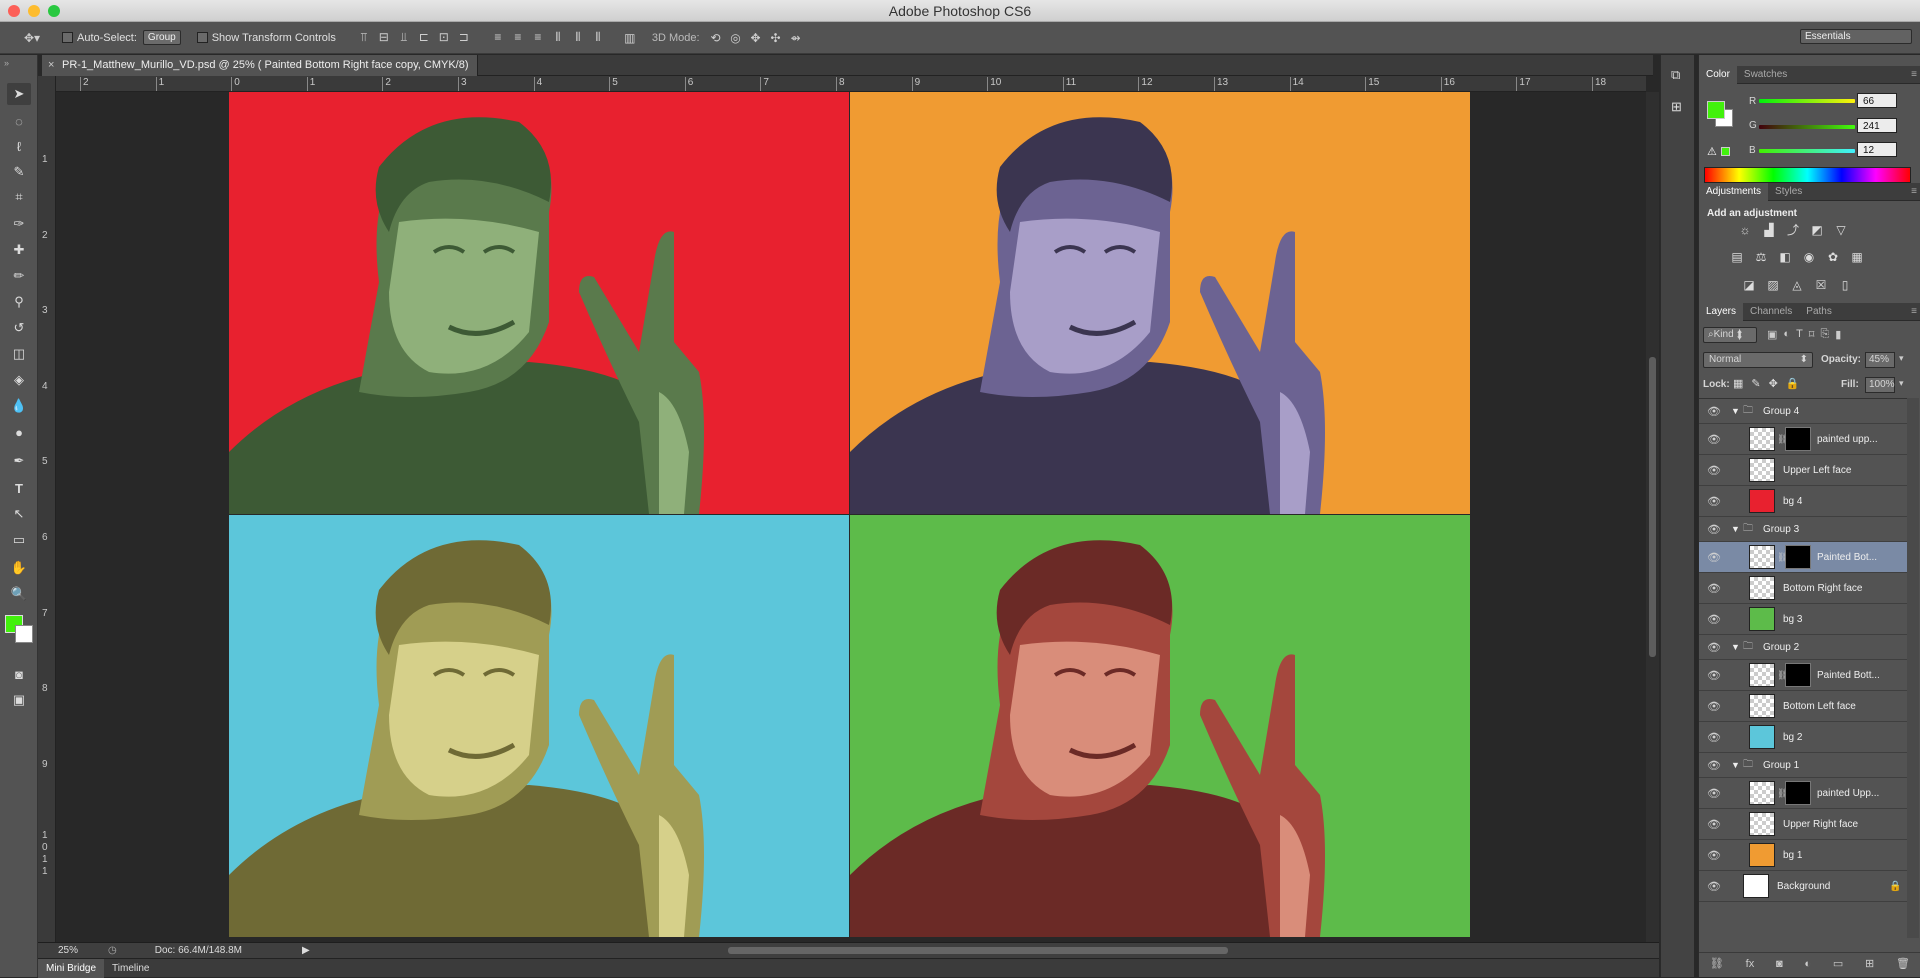 Image resolution: width=1920 pixels, height=978 pixels. Describe the element at coordinates (112, 950) in the screenshot. I see `status-info-icon: ◷` at that location.